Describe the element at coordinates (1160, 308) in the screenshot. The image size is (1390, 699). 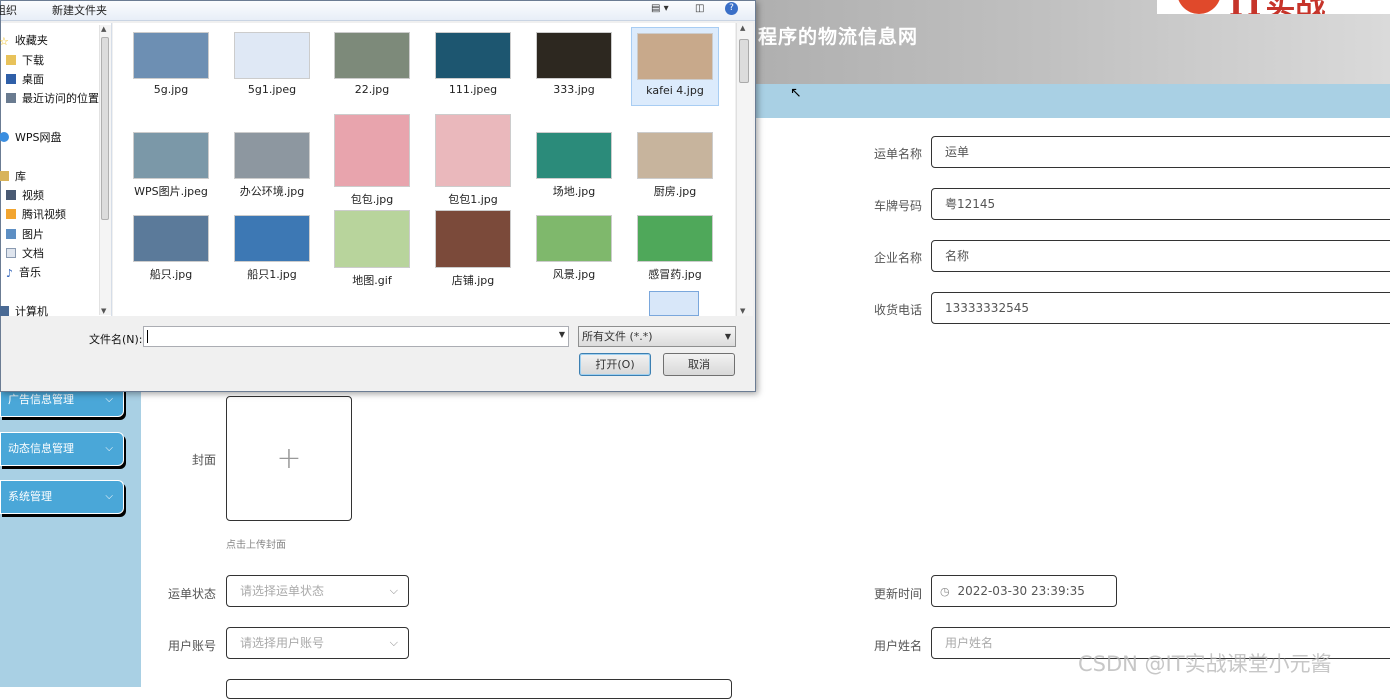
I see `receiver-phone-input: 13333332545` at that location.